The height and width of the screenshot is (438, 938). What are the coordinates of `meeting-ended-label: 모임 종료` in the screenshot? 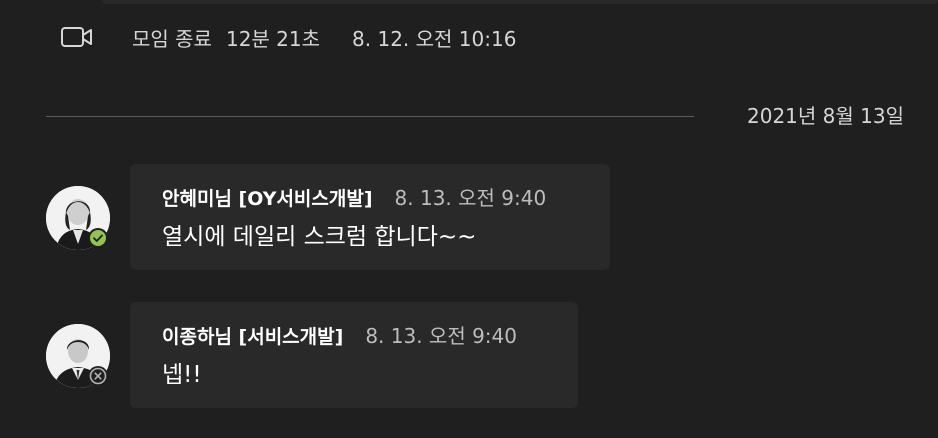 It's located at (172, 38).